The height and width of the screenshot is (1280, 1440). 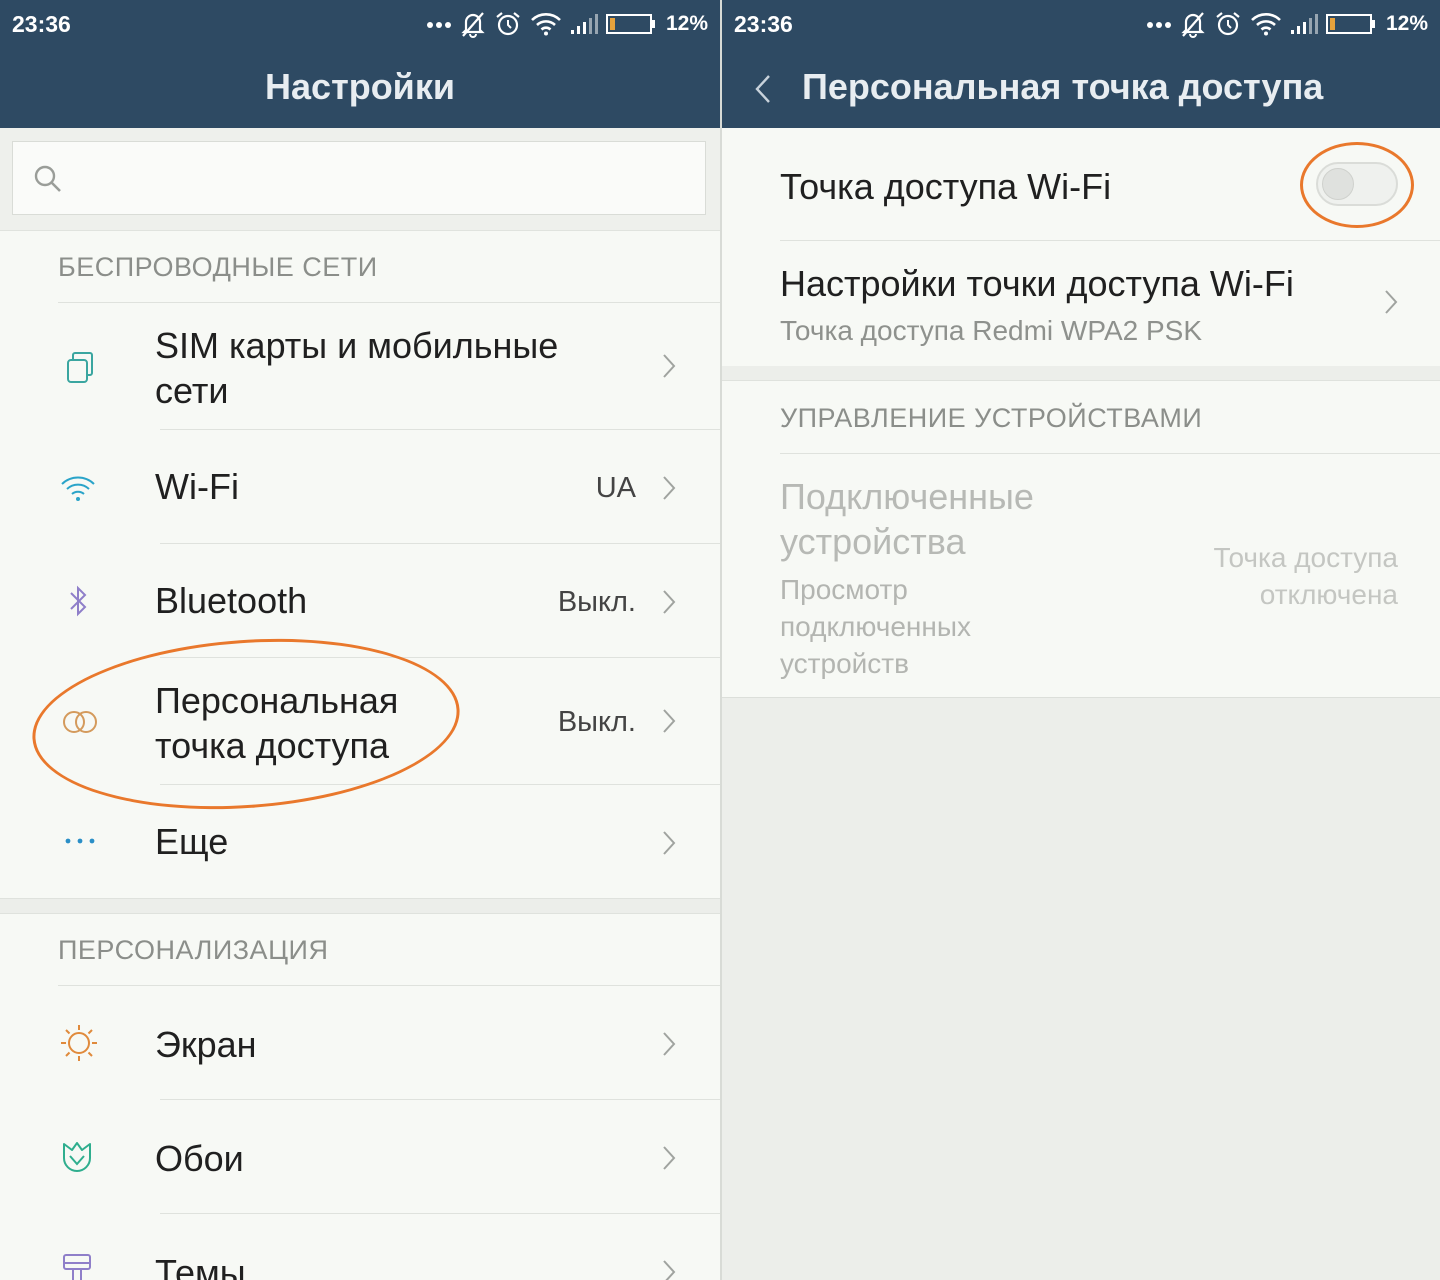 What do you see at coordinates (218, 267) in the screenshot?
I see `section-header-wireless: БЕСПРОВОДНЫЕ СЕТИ` at bounding box center [218, 267].